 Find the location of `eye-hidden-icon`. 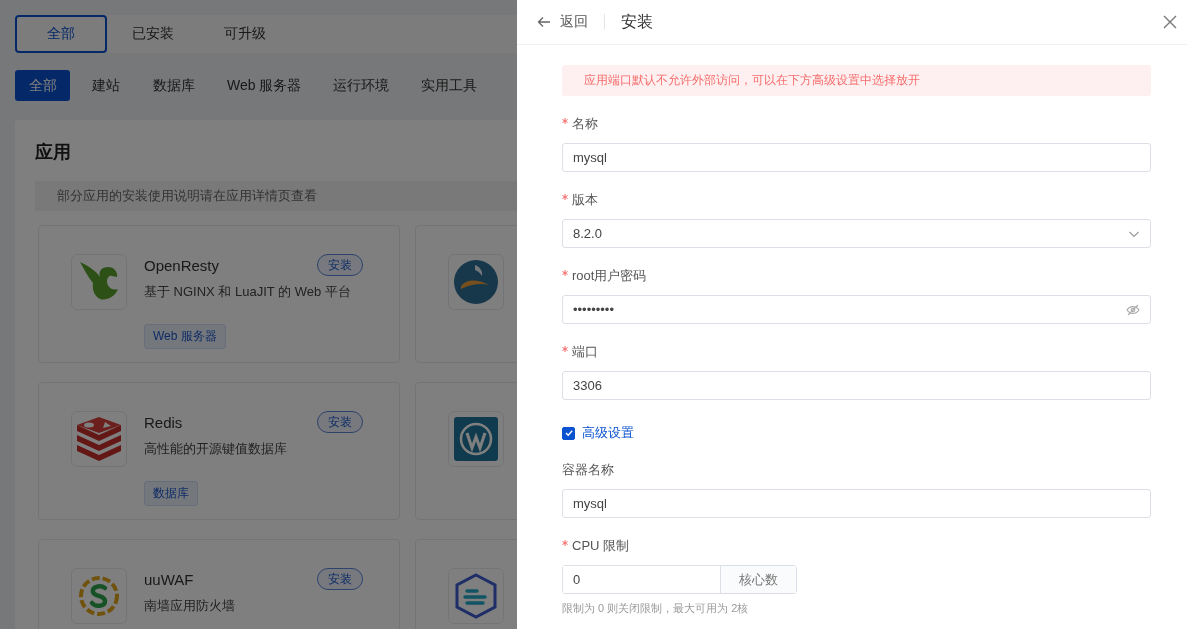

eye-hidden-icon is located at coordinates (1133, 309).